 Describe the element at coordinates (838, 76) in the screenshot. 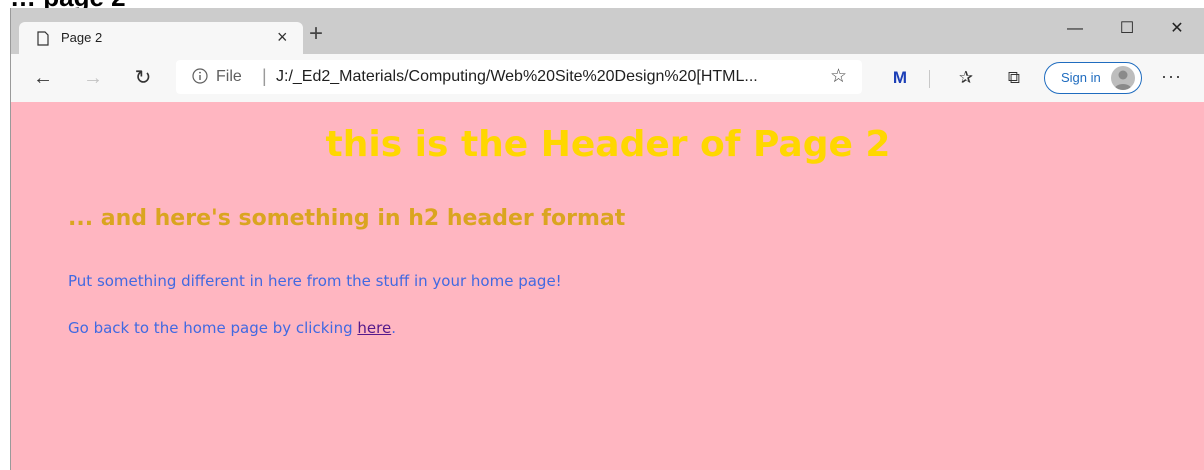

I see `add-favorite-icon: ☆` at that location.